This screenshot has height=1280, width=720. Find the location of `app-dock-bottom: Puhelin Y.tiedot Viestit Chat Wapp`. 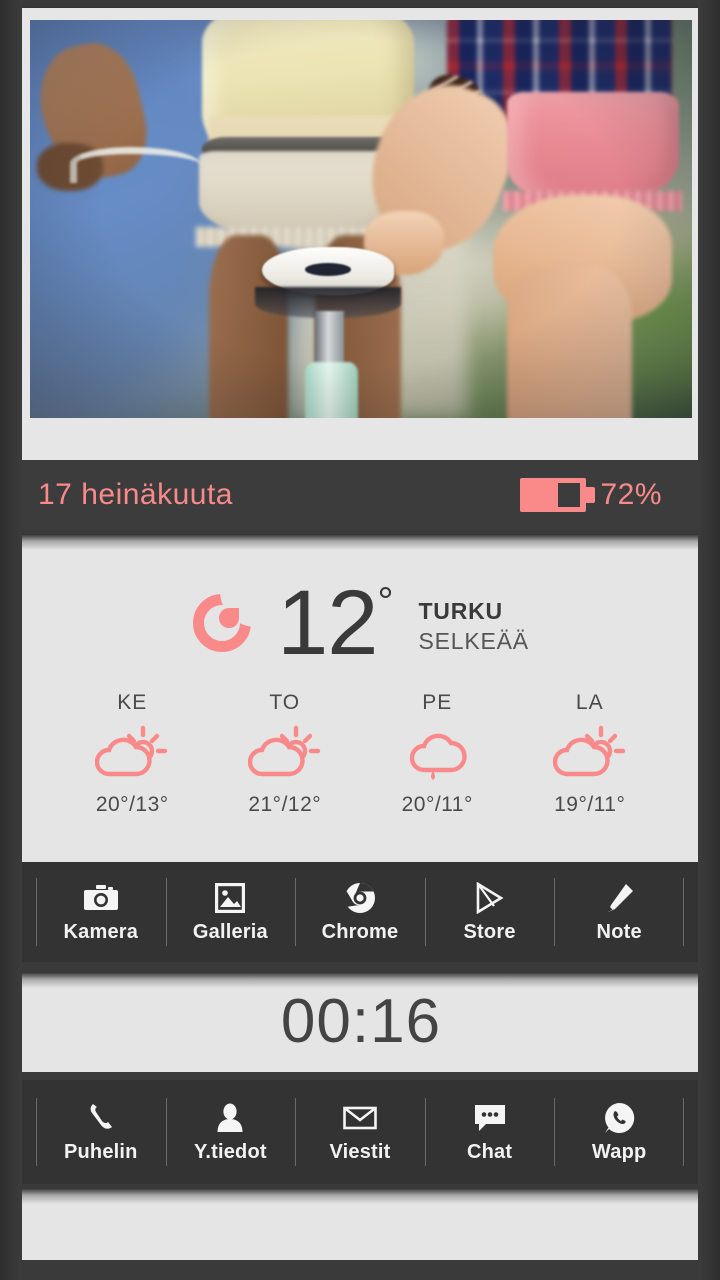

app-dock-bottom: Puhelin Y.tiedot Viestit Chat Wapp is located at coordinates (360, 1132).